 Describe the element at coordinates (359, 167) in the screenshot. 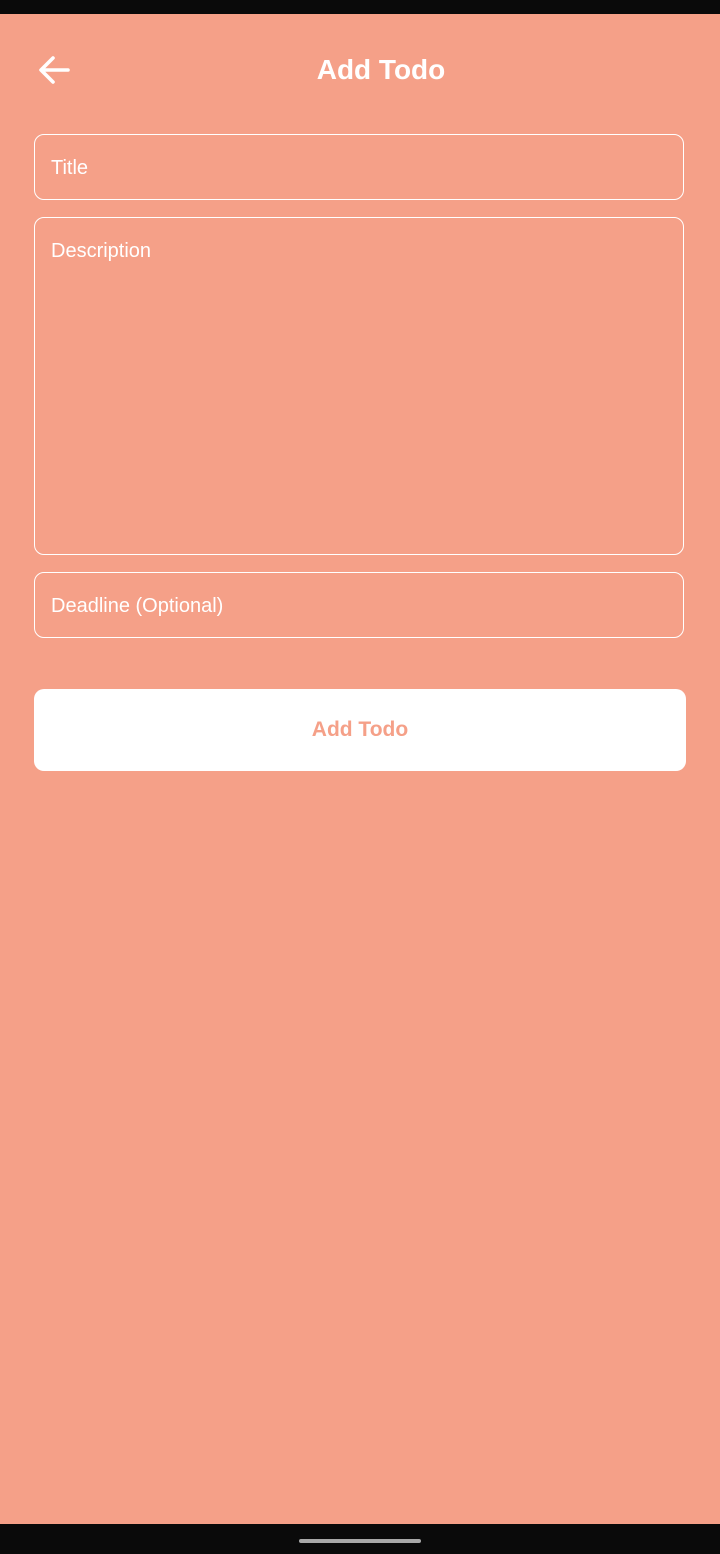

I see `title-field: Title` at that location.